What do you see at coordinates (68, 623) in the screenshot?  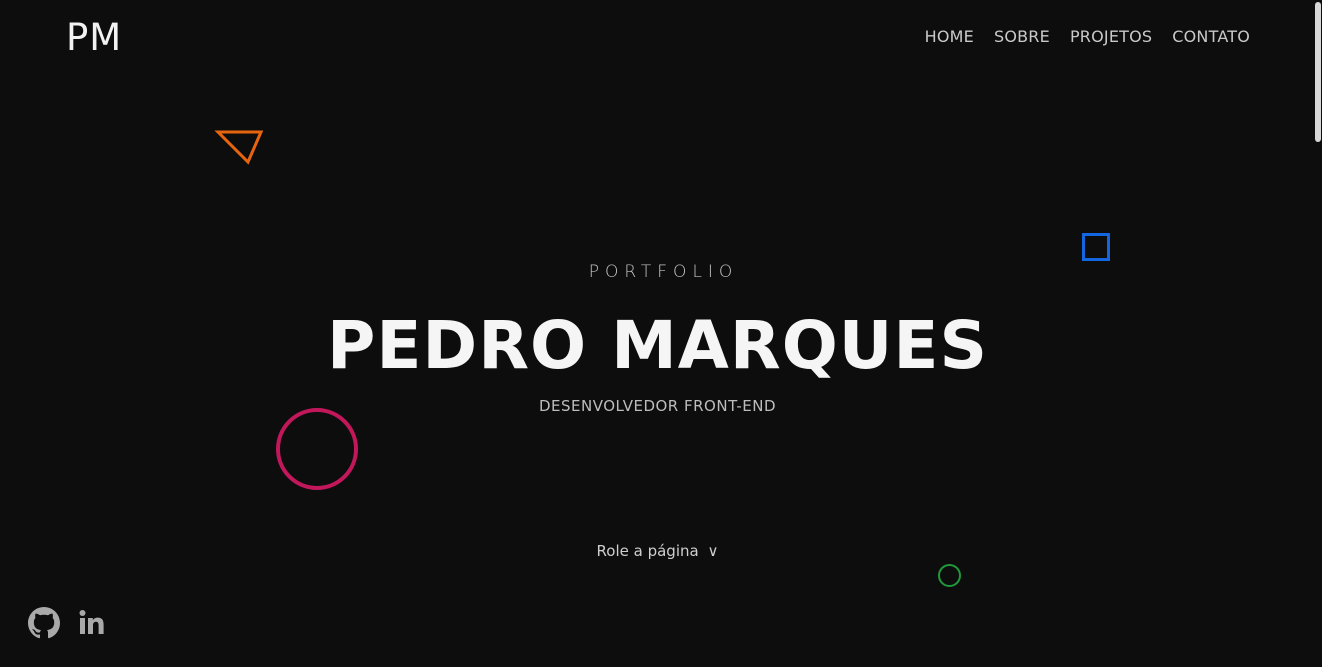 I see `social-links` at bounding box center [68, 623].